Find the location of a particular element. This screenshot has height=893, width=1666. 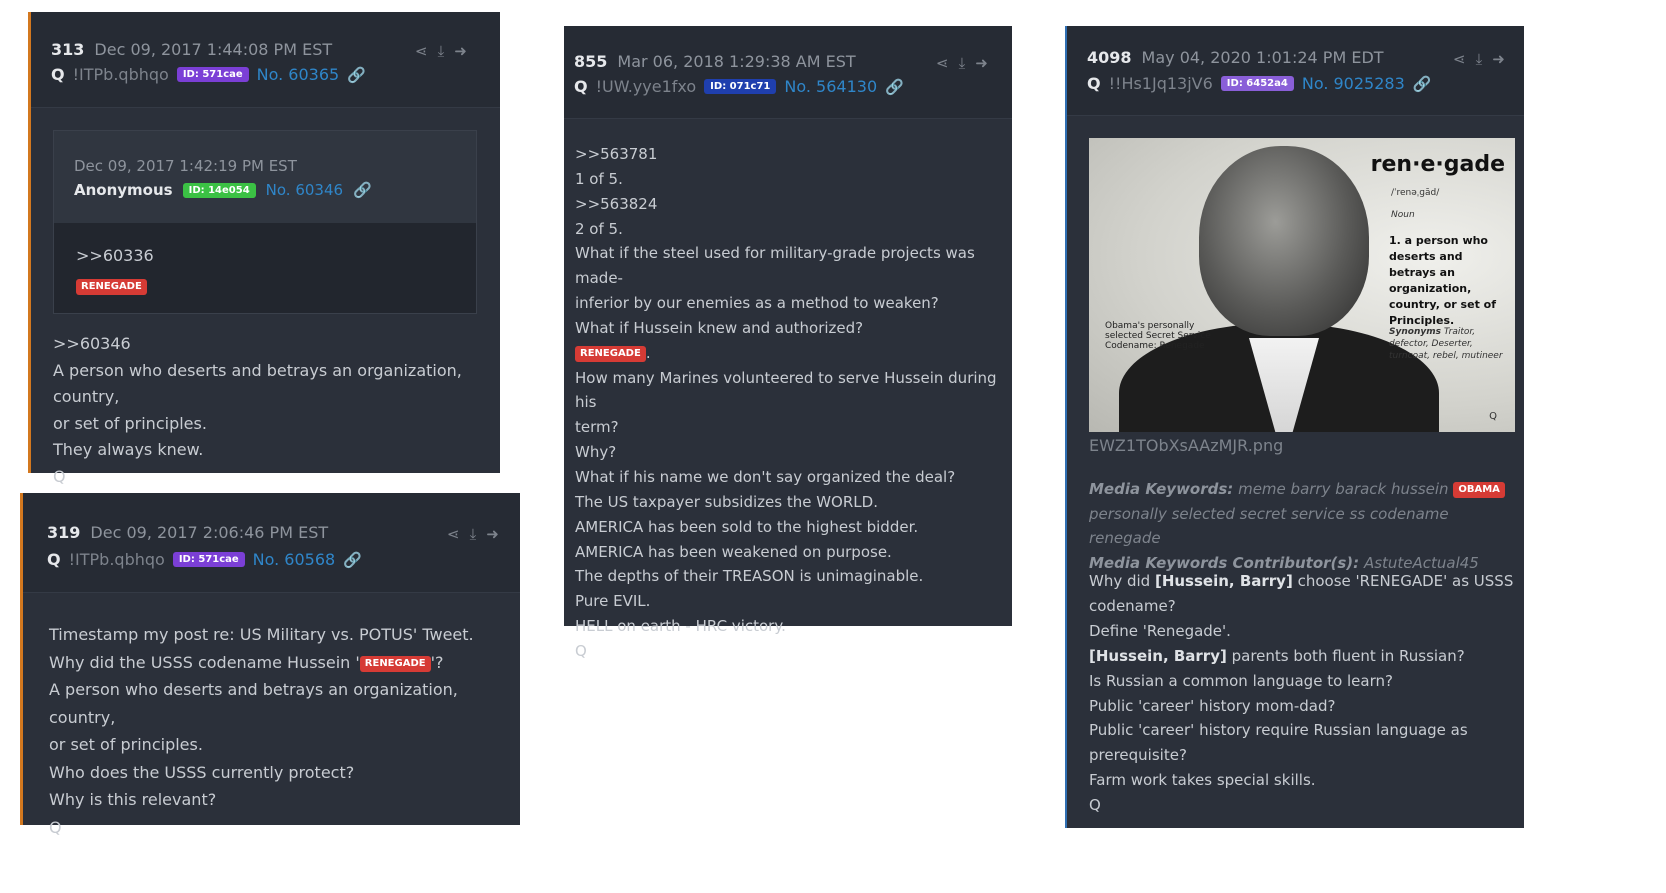

id-badge: ID: 071c71 is located at coordinates (740, 86).